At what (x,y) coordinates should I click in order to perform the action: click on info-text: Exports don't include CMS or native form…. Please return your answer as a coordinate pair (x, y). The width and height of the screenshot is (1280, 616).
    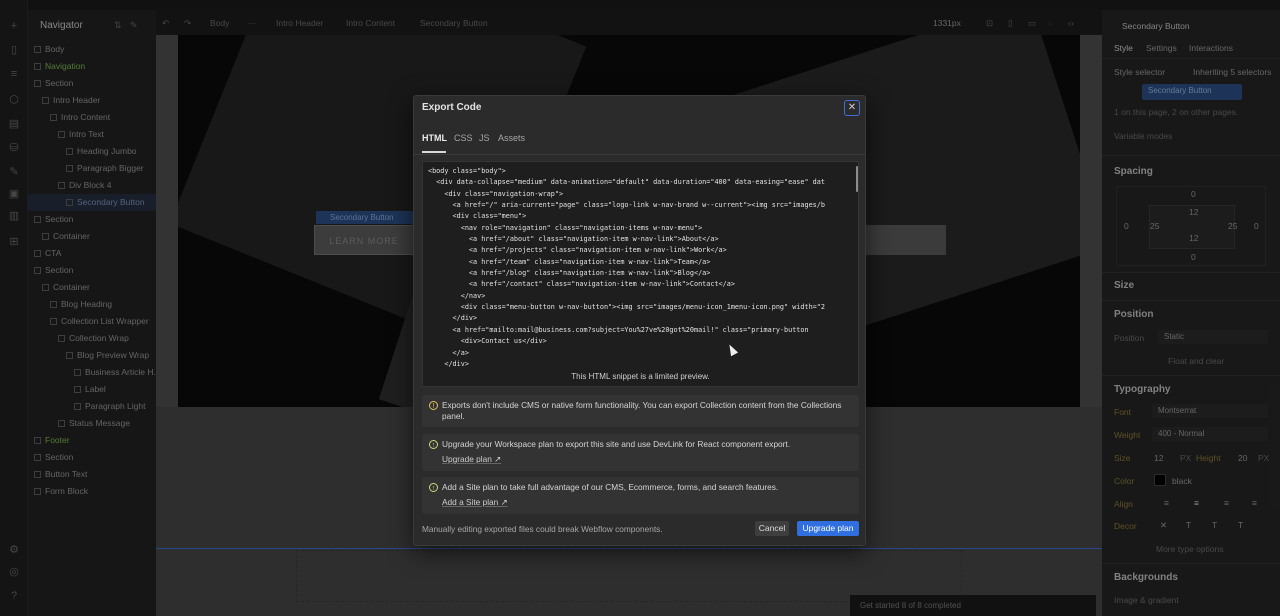
    Looking at the image, I should click on (642, 410).